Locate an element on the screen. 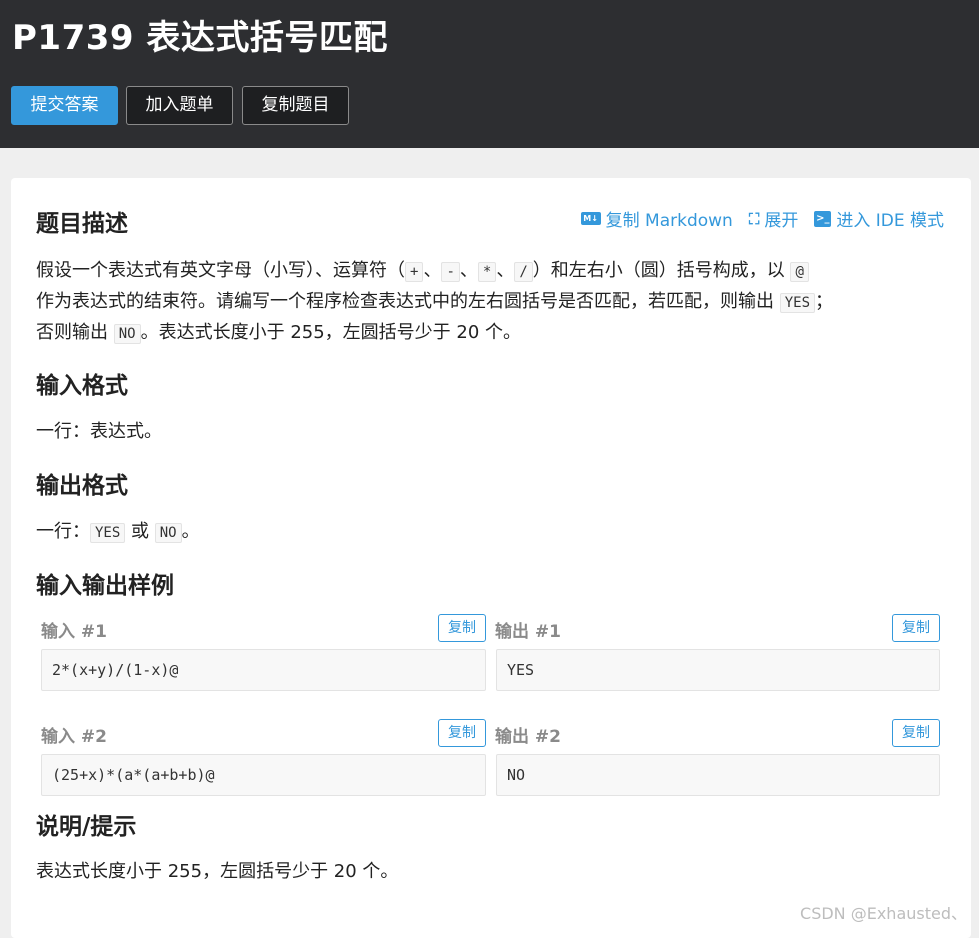 The height and width of the screenshot is (938, 979). sample-input-box: (25+x)*(a*(a+b+b)@ is located at coordinates (263, 775).